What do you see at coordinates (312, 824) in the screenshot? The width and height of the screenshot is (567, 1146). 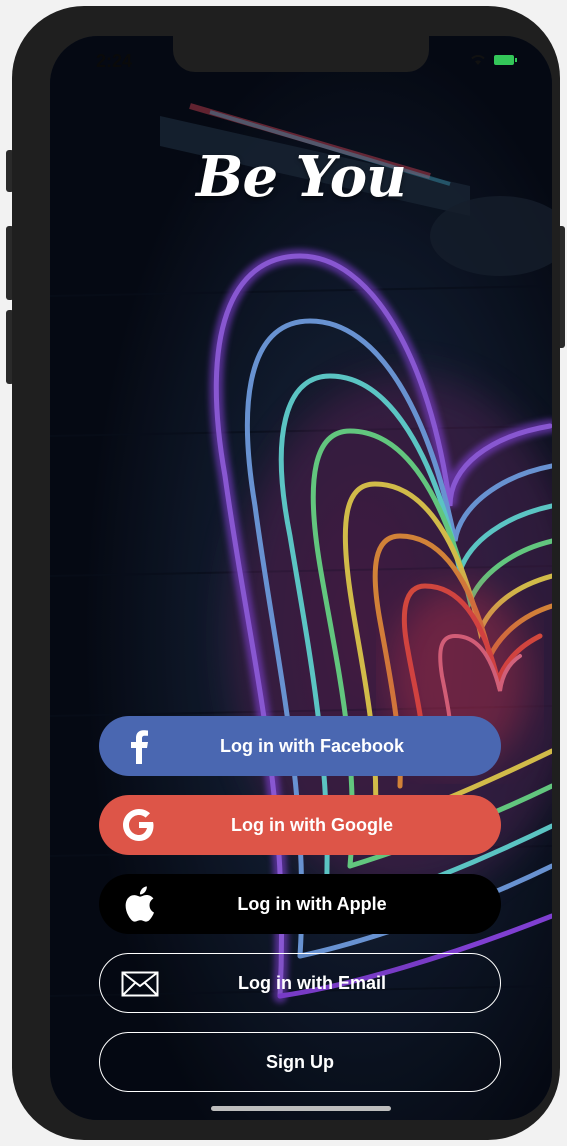 I see `google-login-label: Log in with Google` at bounding box center [312, 824].